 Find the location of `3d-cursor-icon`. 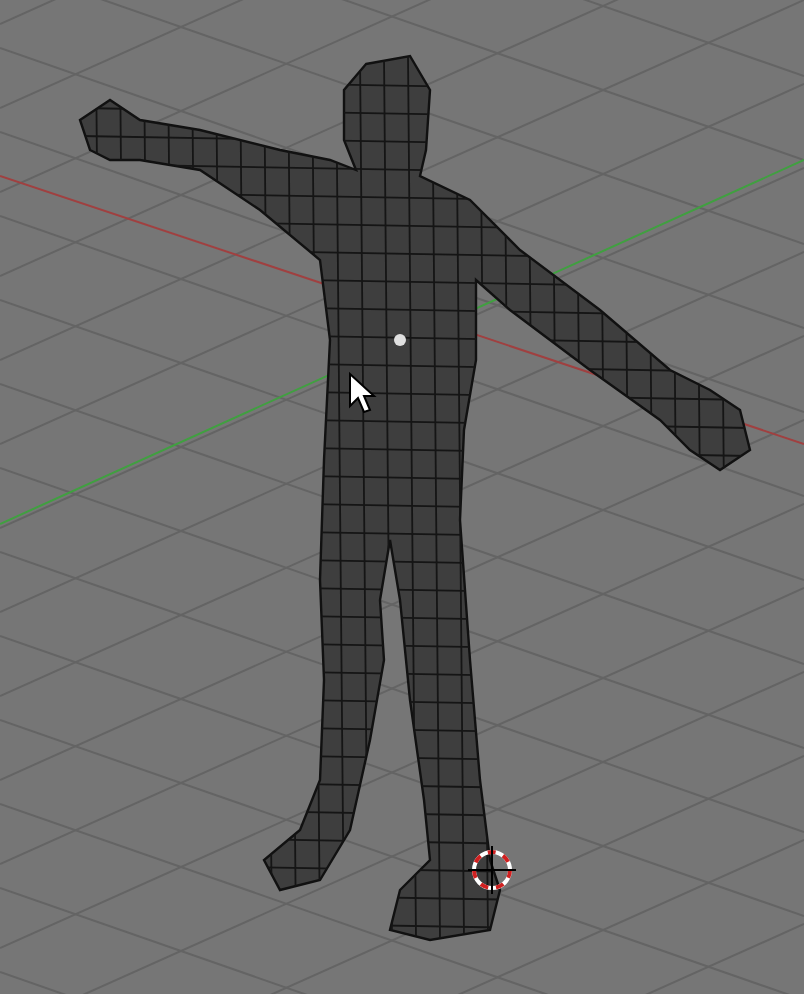

3d-cursor-icon is located at coordinates (492, 870).